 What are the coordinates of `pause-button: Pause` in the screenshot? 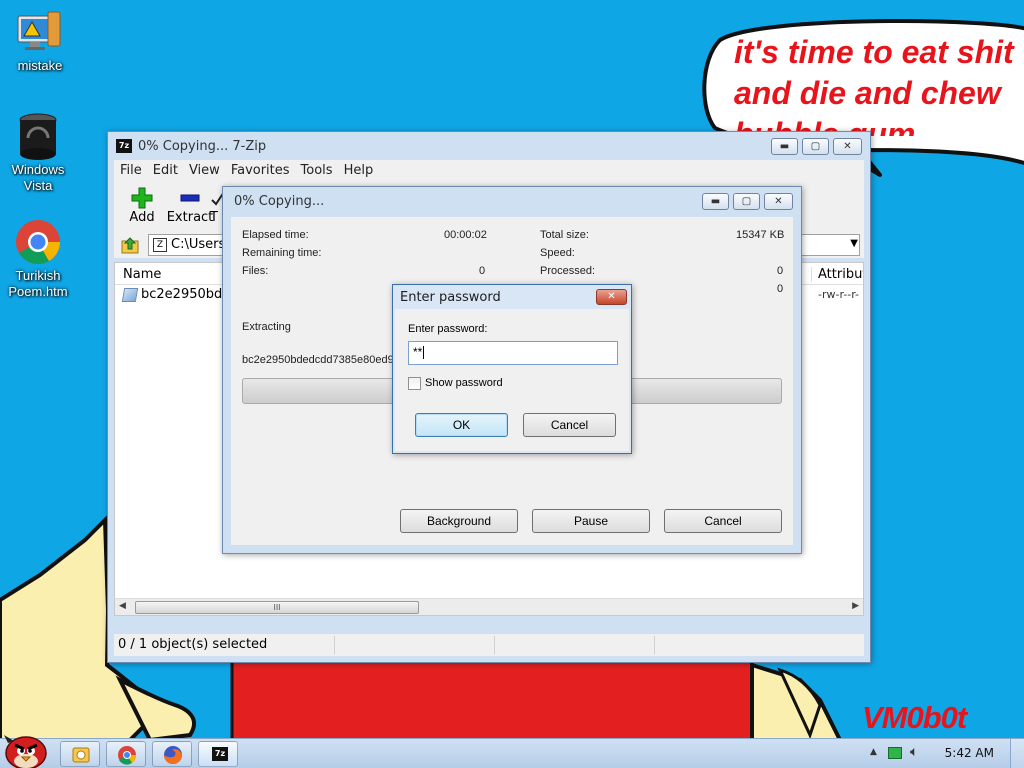 It's located at (591, 521).